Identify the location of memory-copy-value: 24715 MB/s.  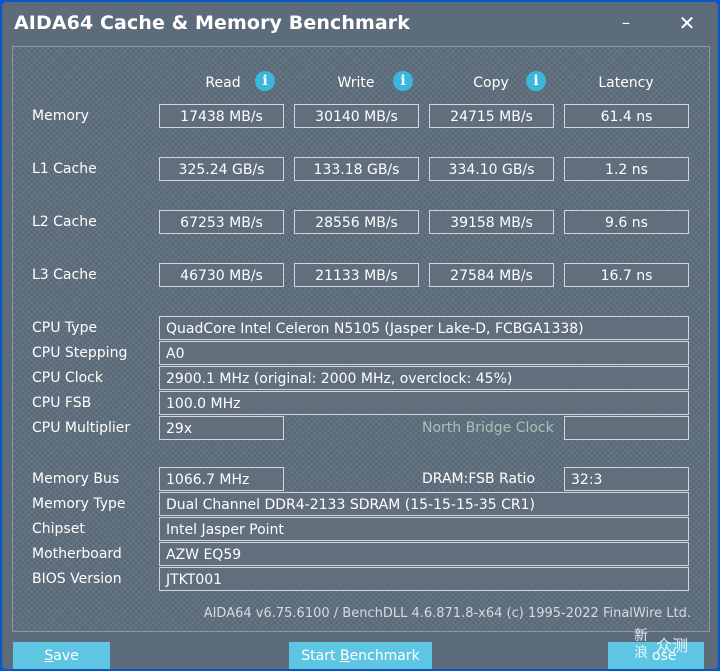
(491, 116).